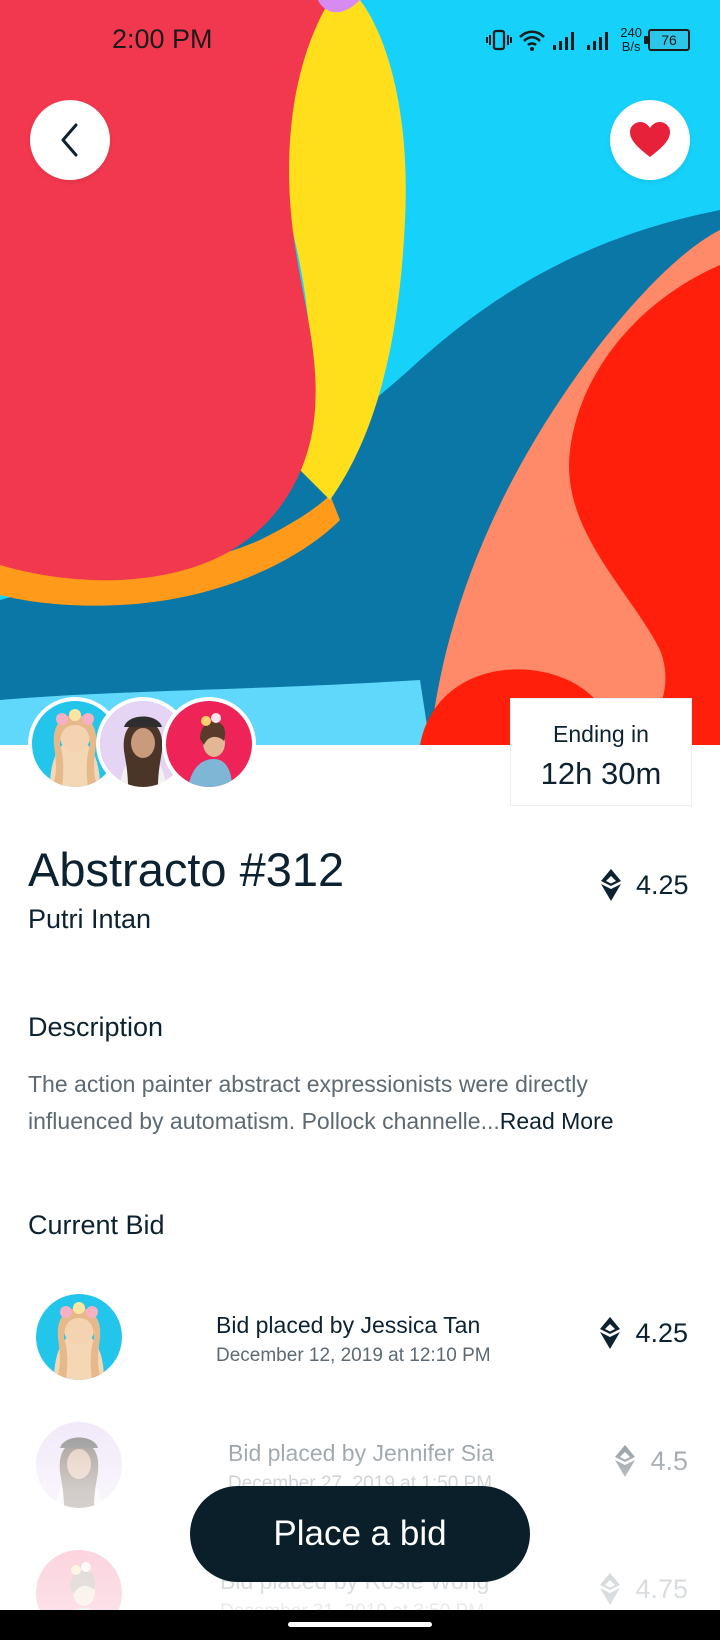 Image resolution: width=720 pixels, height=1650 pixels. What do you see at coordinates (661, 1332) in the screenshot?
I see `bid-amount-value: 4.25` at bounding box center [661, 1332].